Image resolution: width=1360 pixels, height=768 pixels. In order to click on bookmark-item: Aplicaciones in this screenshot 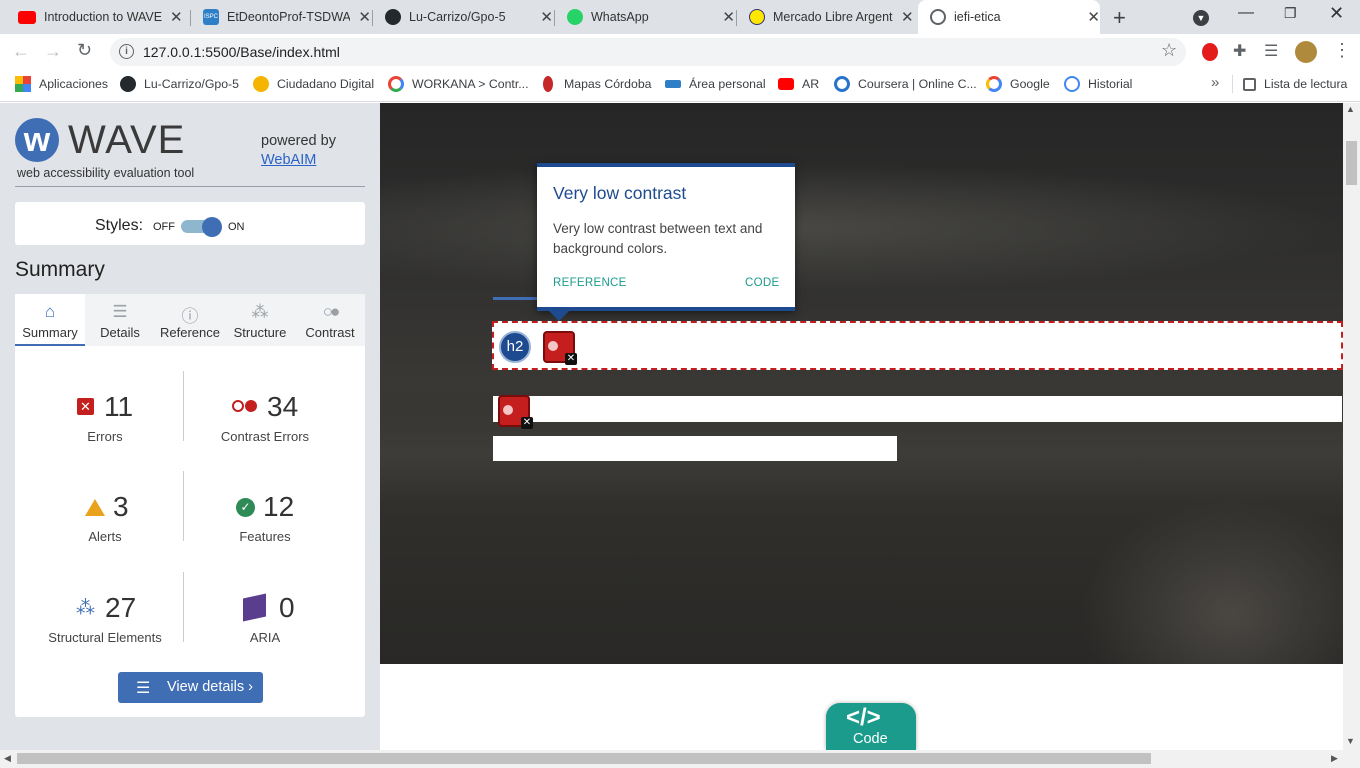, I will do `click(61, 84)`.